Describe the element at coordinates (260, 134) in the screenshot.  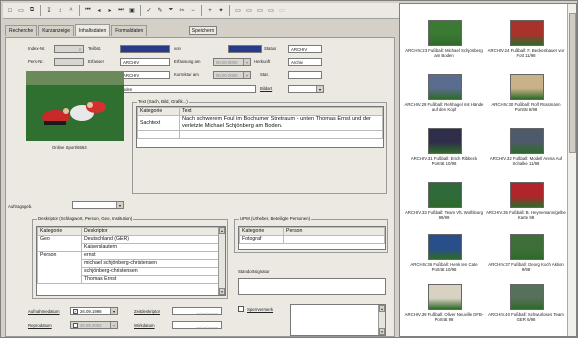
I see `table-row` at that location.